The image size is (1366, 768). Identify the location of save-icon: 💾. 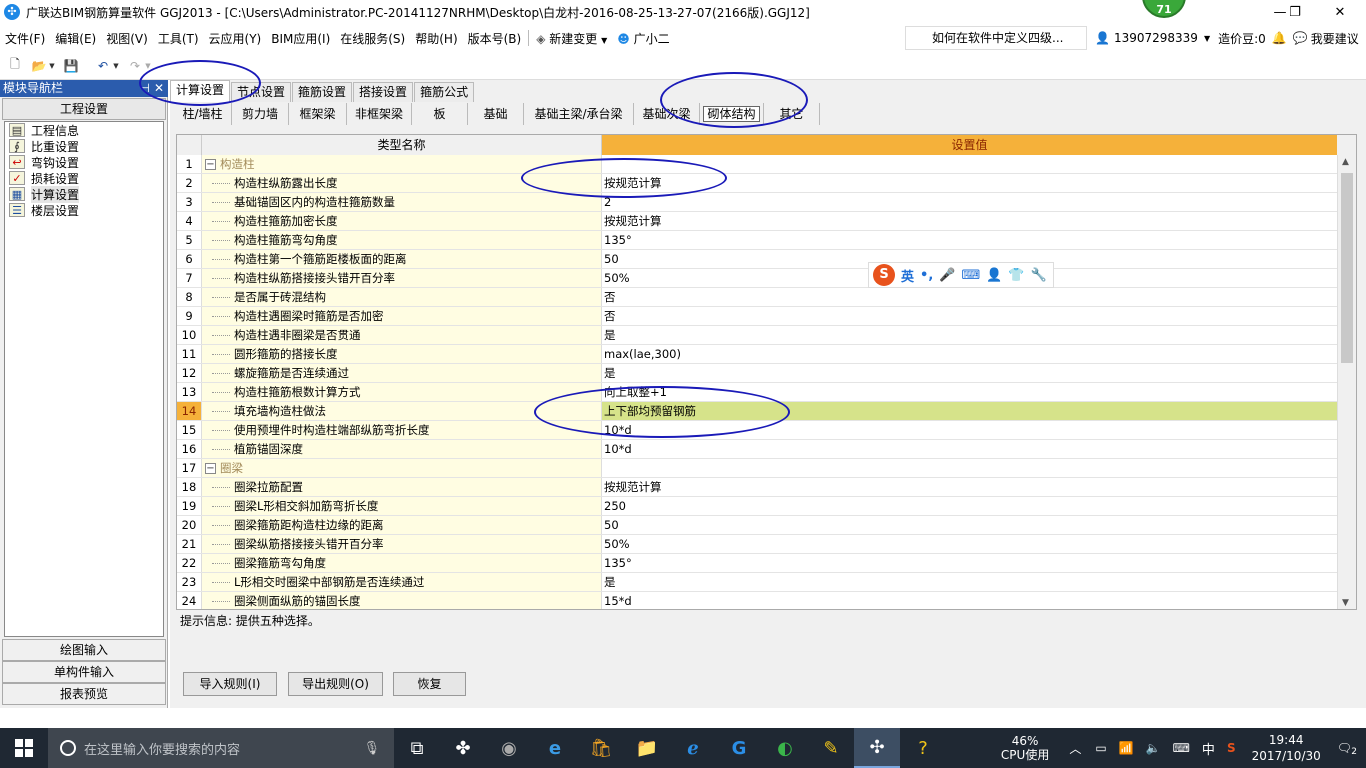
(71, 66).